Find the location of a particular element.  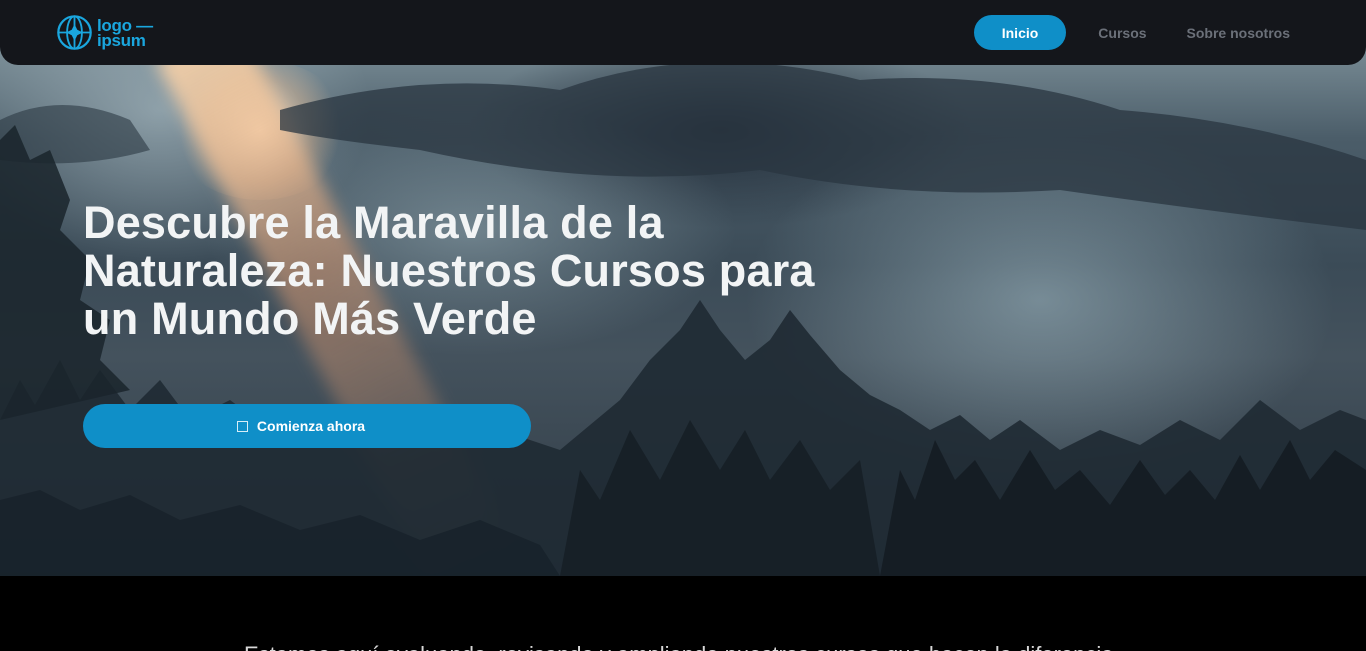

start-now-button: Comienza ahora is located at coordinates (307, 426).